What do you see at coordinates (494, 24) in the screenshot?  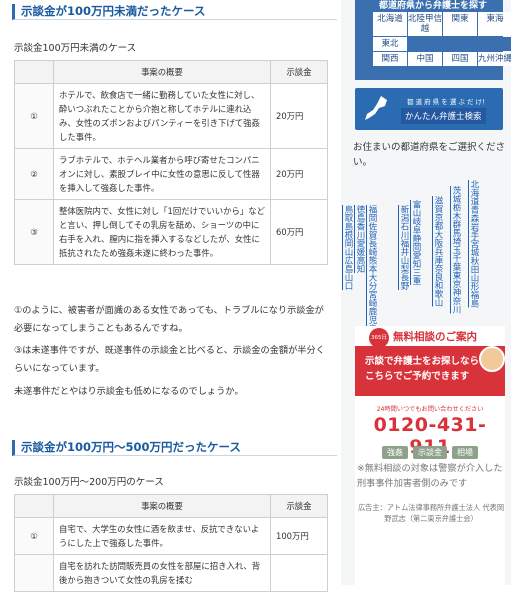 I see `region-link: 東海` at bounding box center [494, 24].